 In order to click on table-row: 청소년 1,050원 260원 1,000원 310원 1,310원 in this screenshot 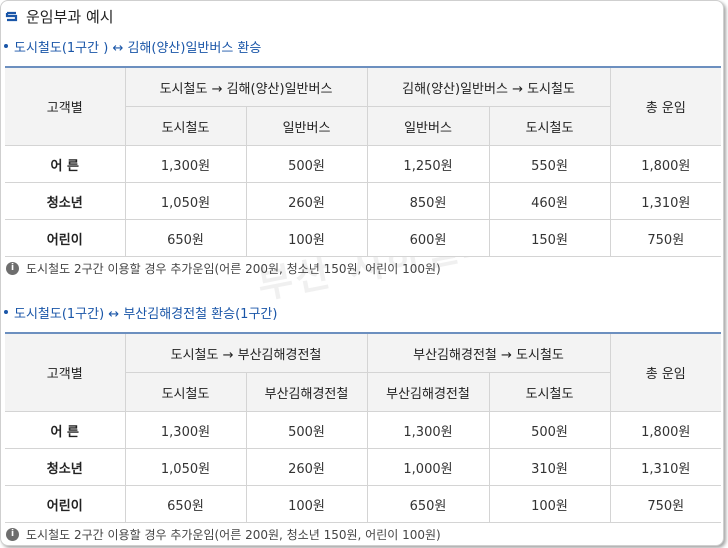, I will do `click(363, 467)`.